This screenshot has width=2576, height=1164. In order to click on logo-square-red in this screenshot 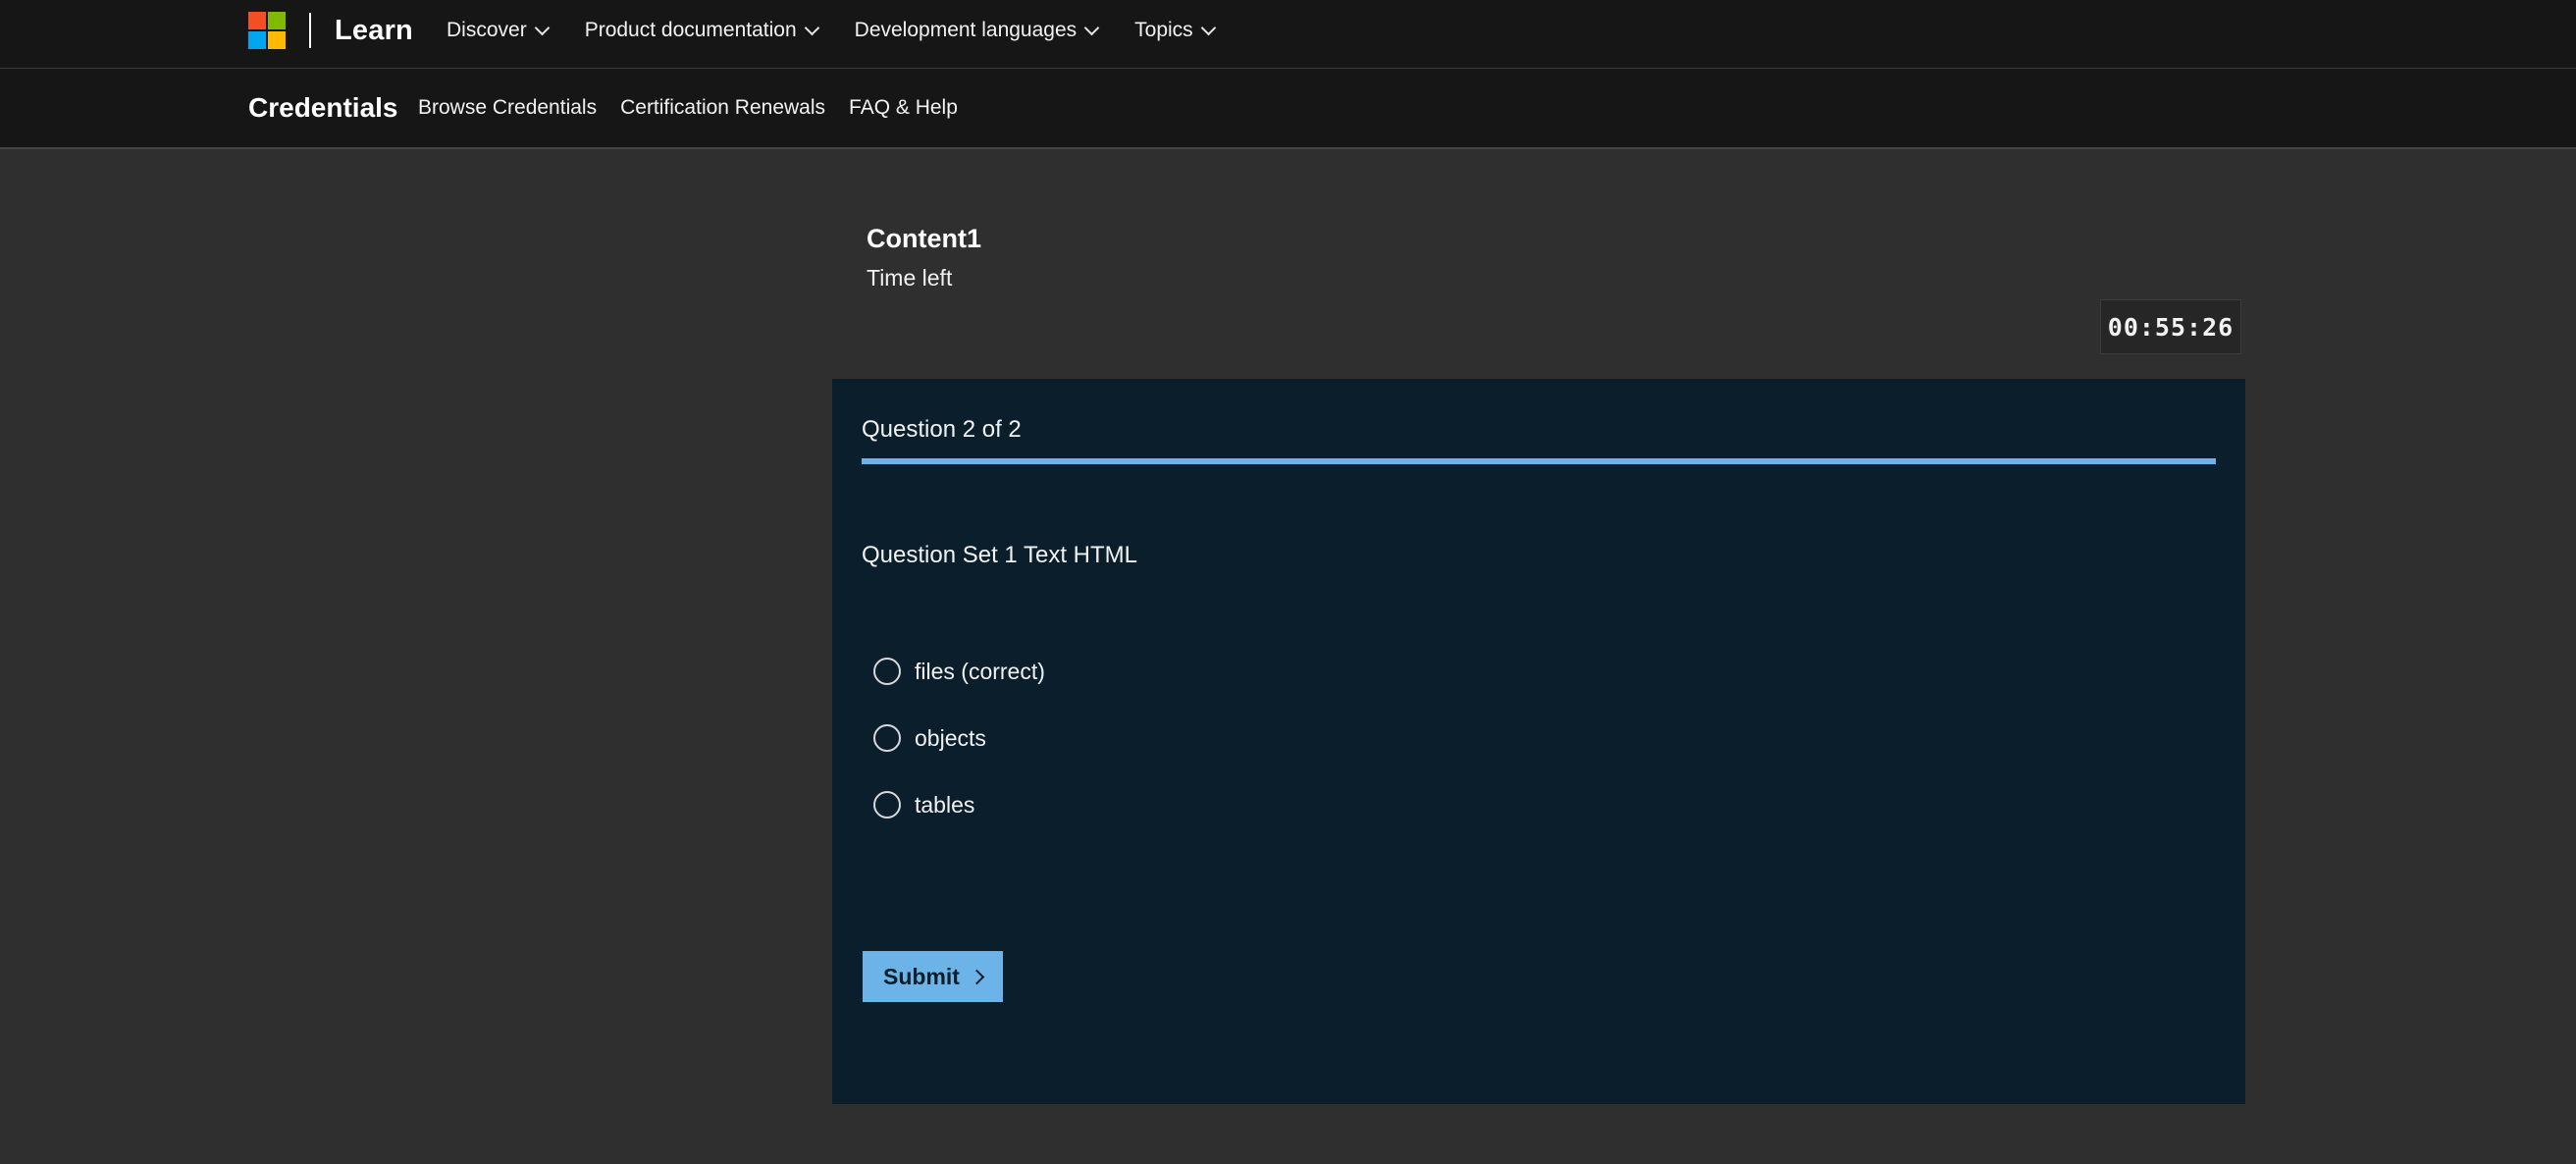, I will do `click(257, 20)`.